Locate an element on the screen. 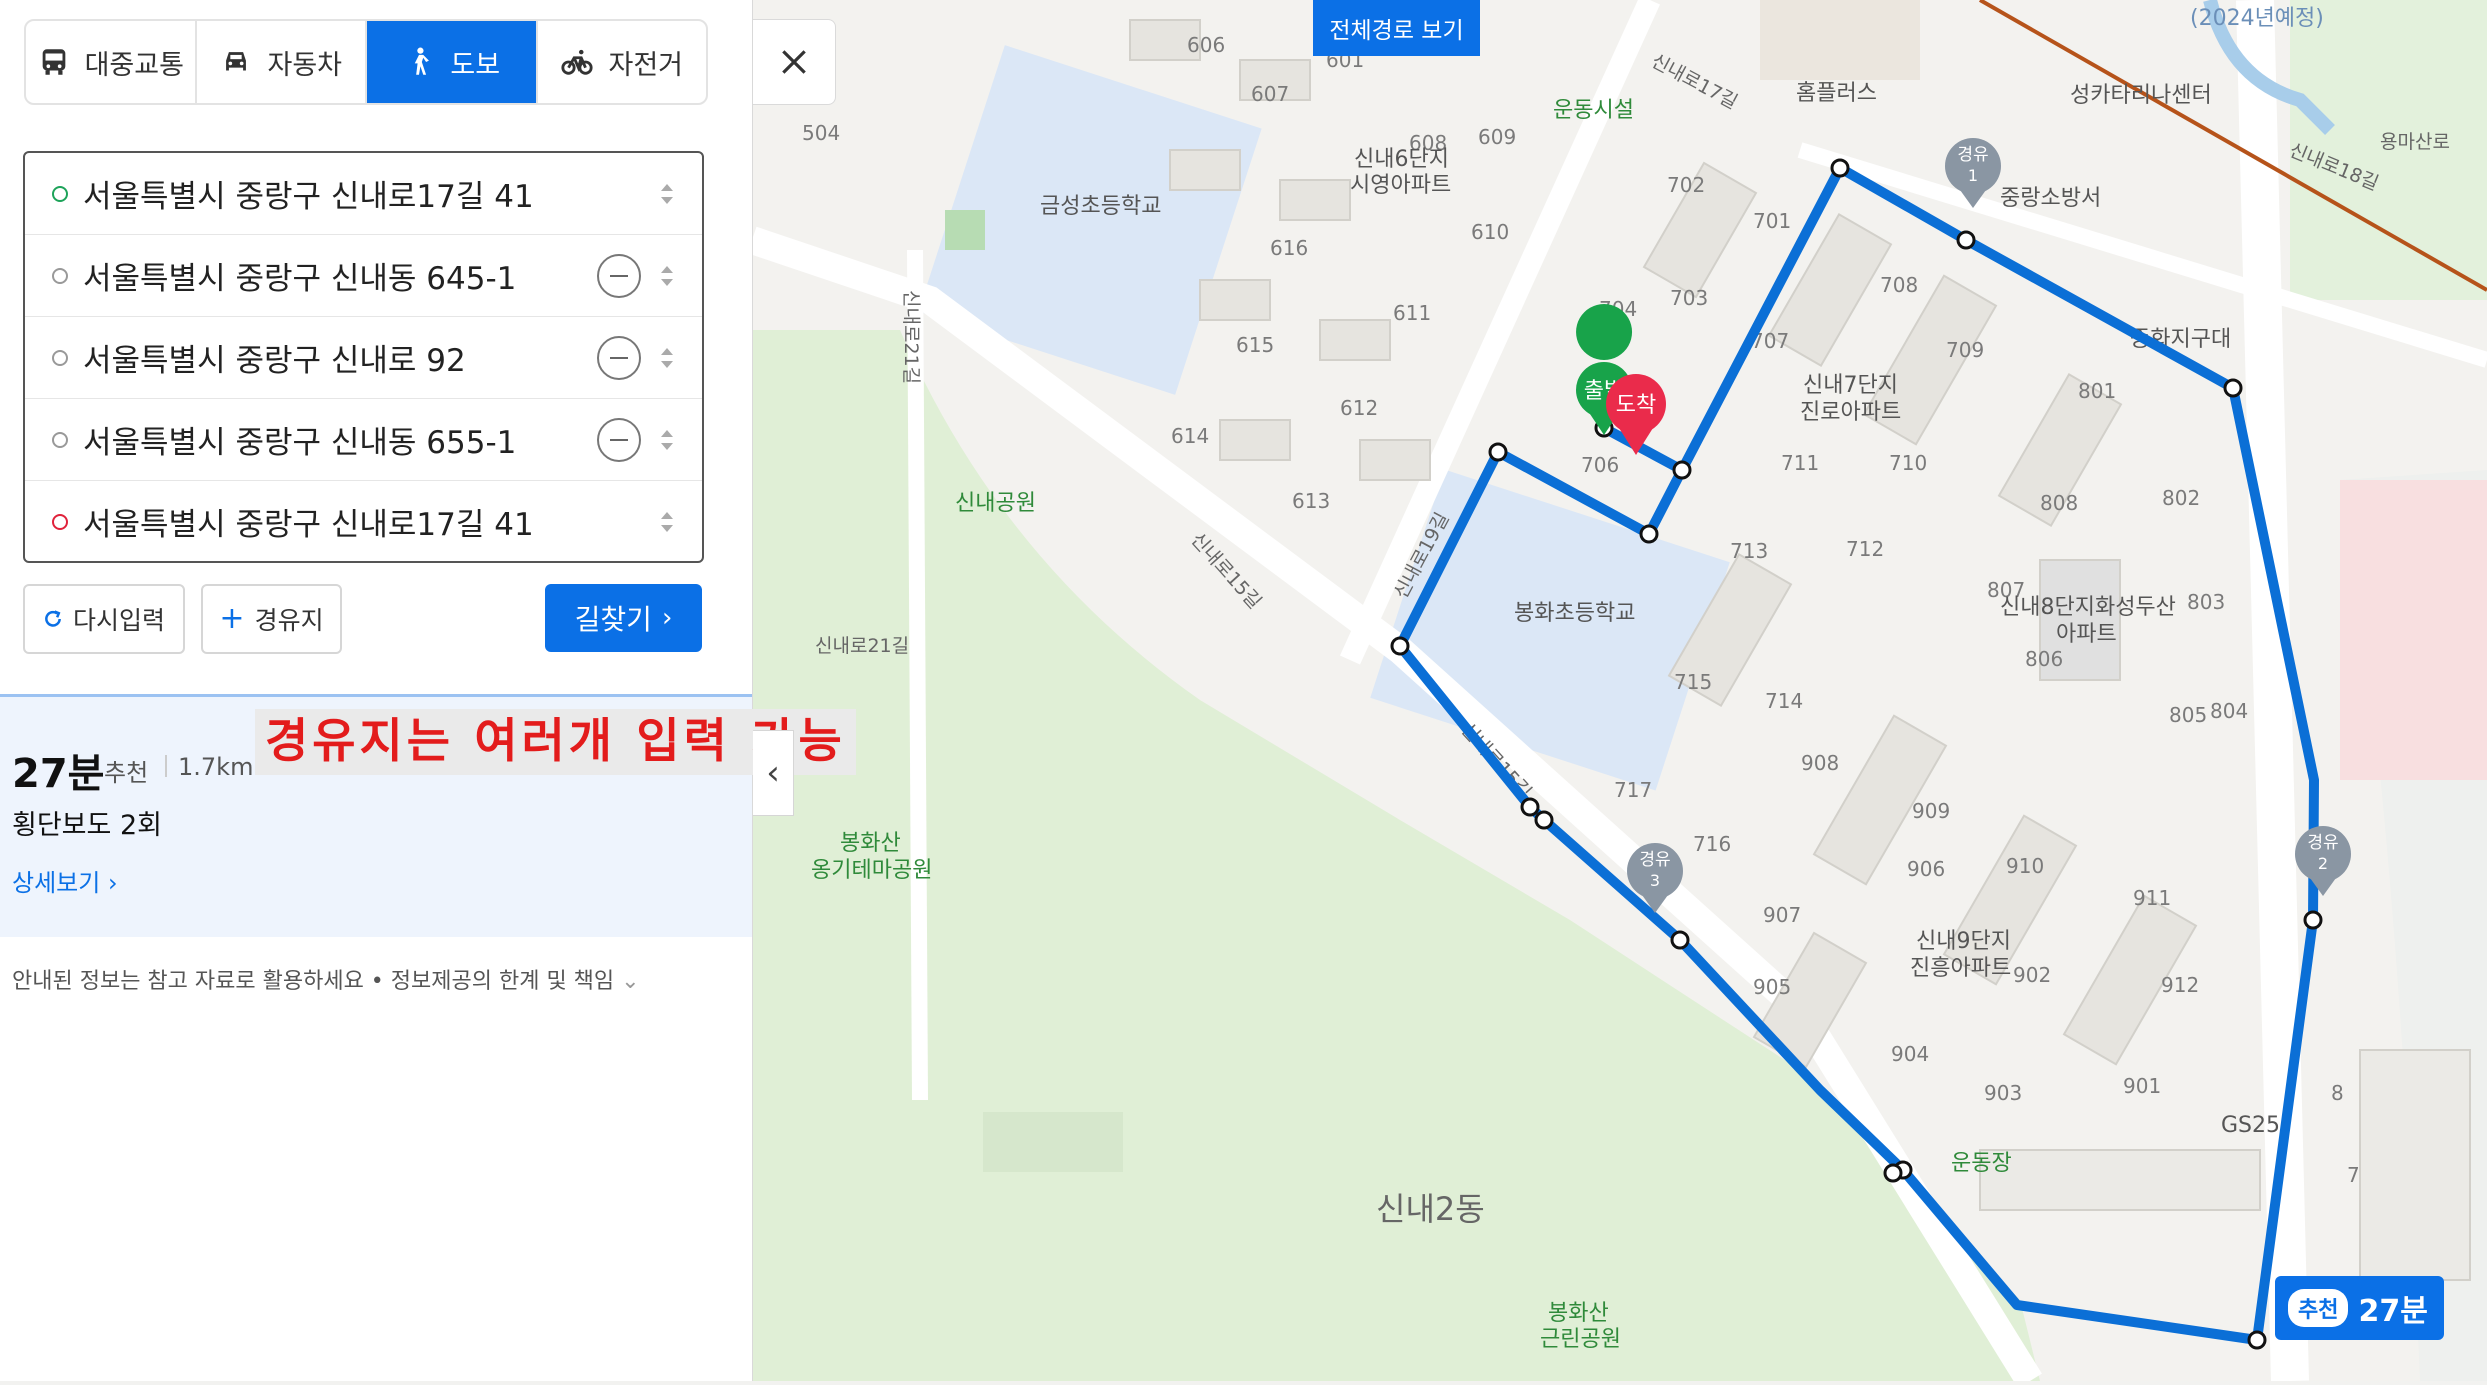 This screenshot has width=2487, height=1385. block-number-label: 716 is located at coordinates (1712, 844).